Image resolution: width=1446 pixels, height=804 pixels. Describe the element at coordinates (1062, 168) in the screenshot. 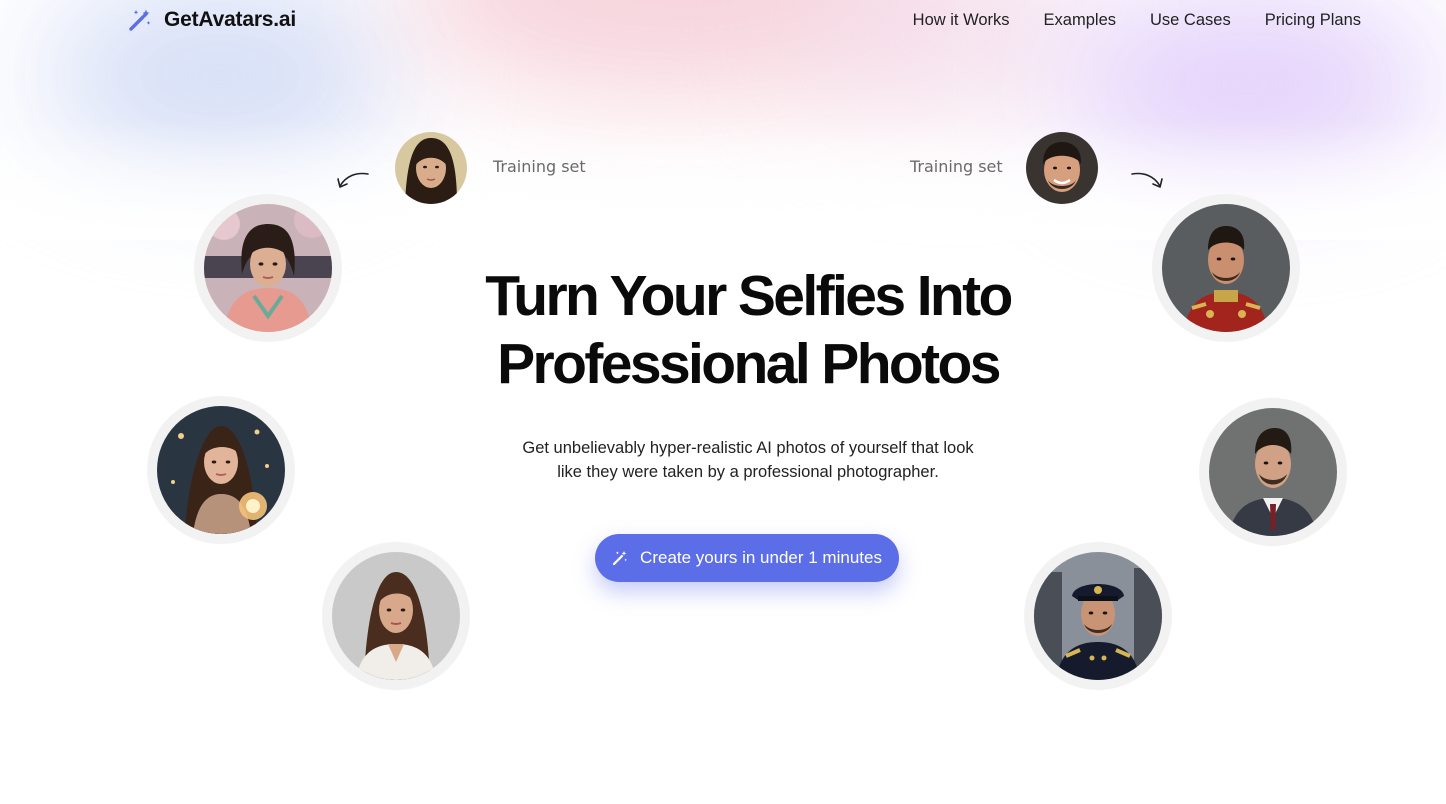

I see `training-avatar-man` at that location.